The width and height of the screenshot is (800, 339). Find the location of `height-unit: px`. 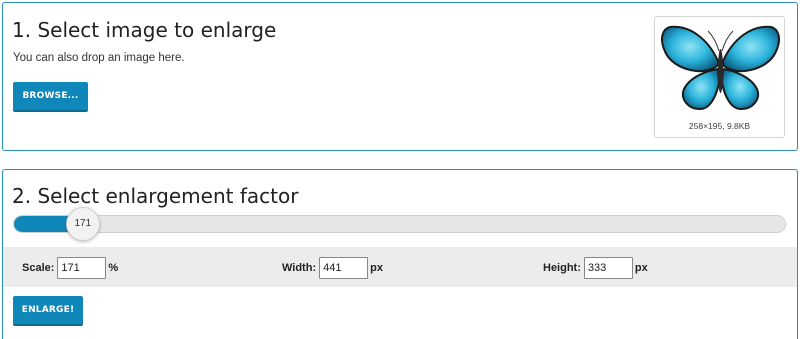

height-unit: px is located at coordinates (641, 268).